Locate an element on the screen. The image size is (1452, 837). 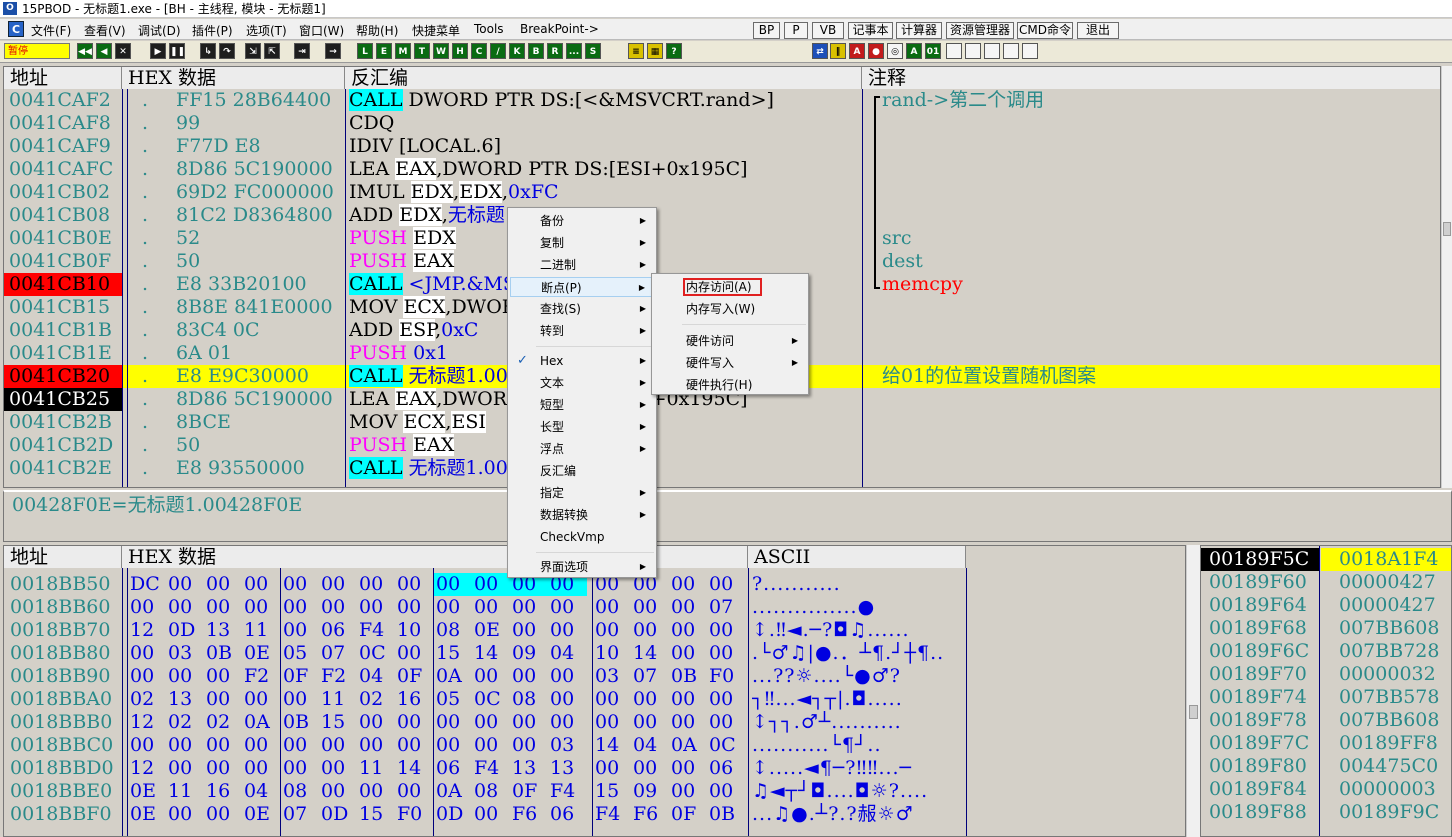
stack-row: 00189F70 00000032 is located at coordinates (1326, 674).